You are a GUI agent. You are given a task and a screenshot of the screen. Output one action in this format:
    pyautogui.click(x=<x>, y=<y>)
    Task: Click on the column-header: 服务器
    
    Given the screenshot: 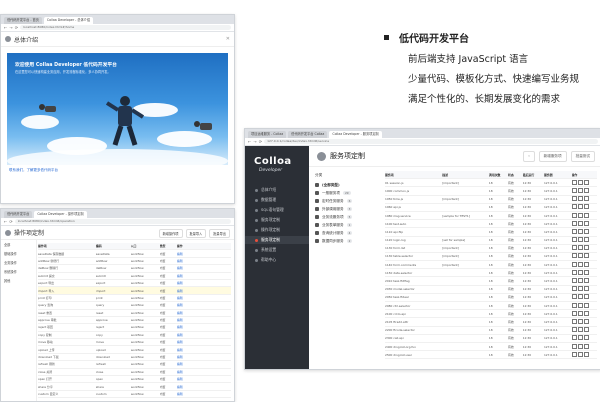 What is the action you would take?
    pyautogui.click(x=558, y=175)
    